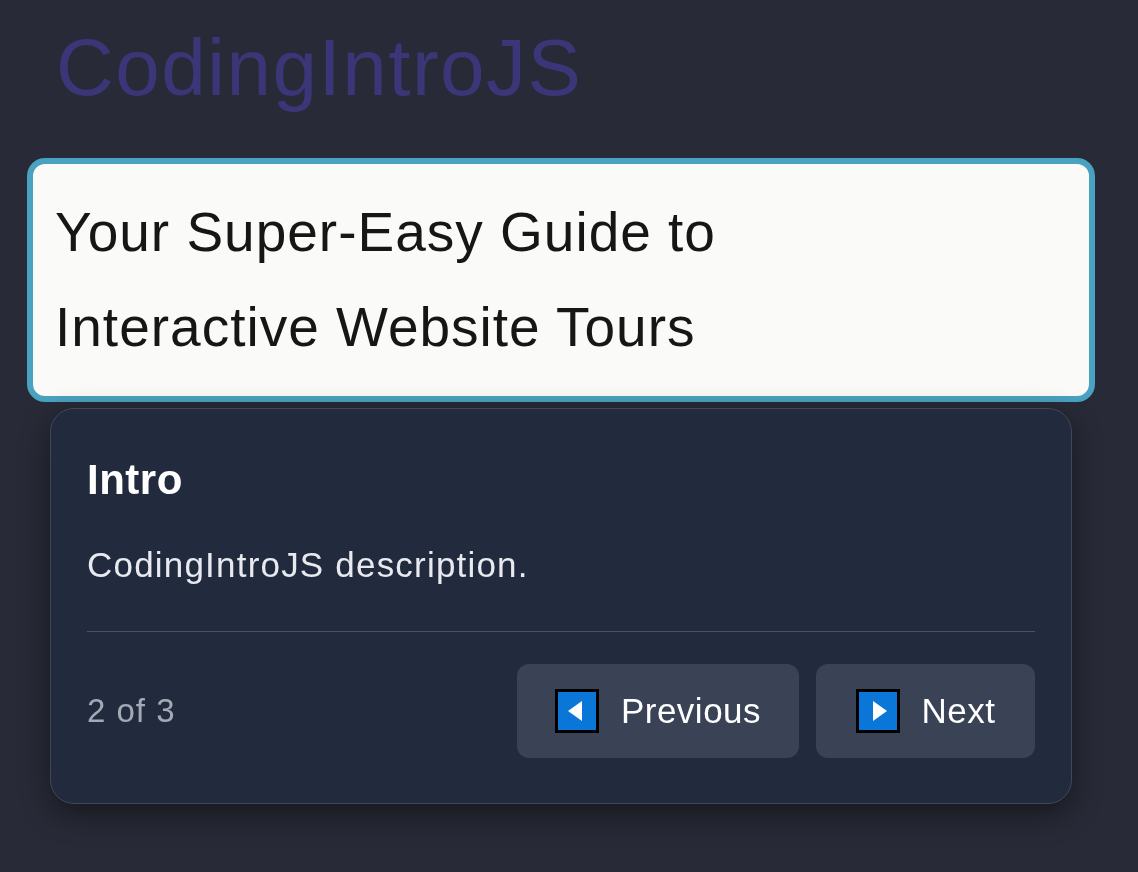 The width and height of the screenshot is (1138, 872). I want to click on previous-button: Previous, so click(658, 711).